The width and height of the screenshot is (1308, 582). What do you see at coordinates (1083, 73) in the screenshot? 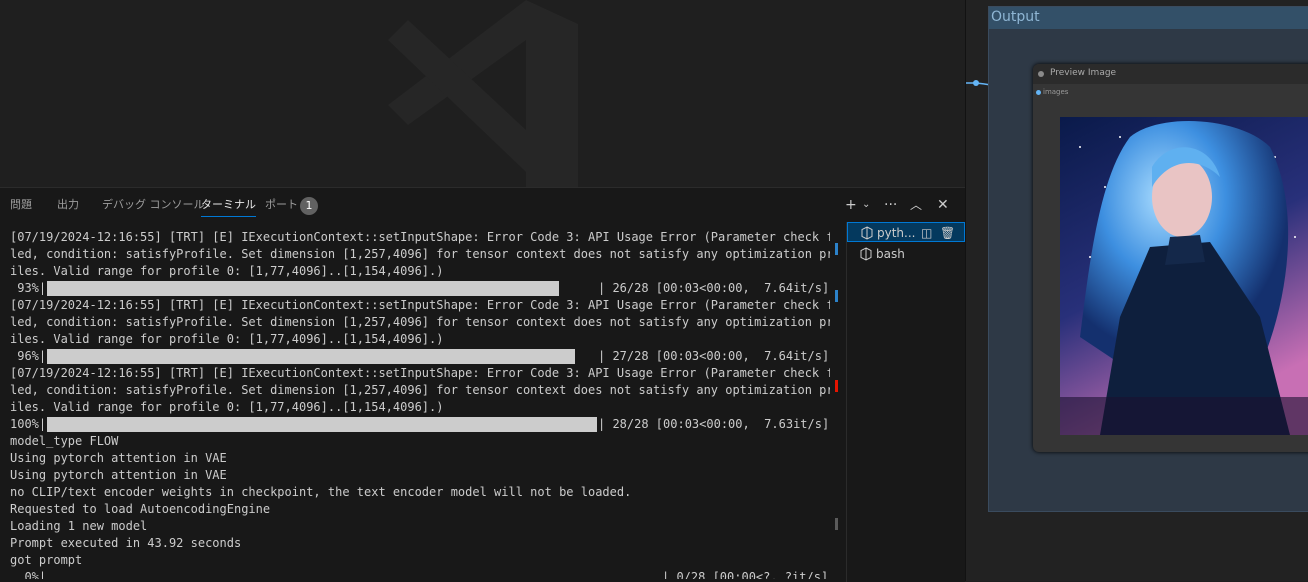
I see `node-title: Preview Image` at bounding box center [1083, 73].